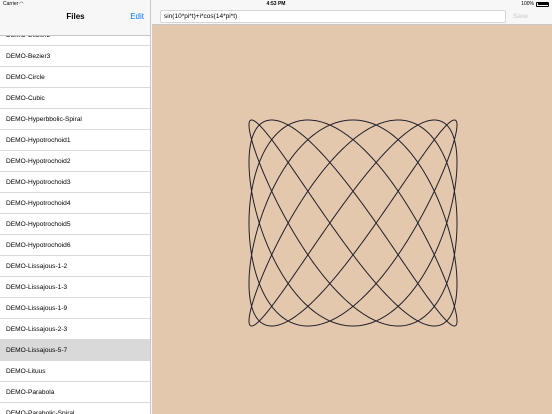 This screenshot has width=552, height=414. Describe the element at coordinates (75, 203) in the screenshot. I see `file-list-item: DEMO-Hypotrochoid4` at that location.